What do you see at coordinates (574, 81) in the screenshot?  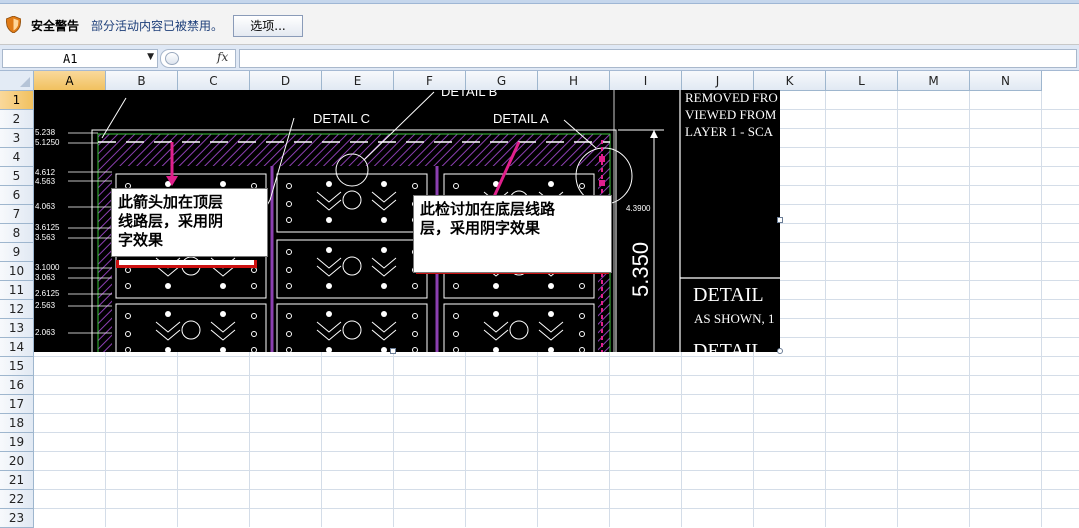 I see `column-header: H` at bounding box center [574, 81].